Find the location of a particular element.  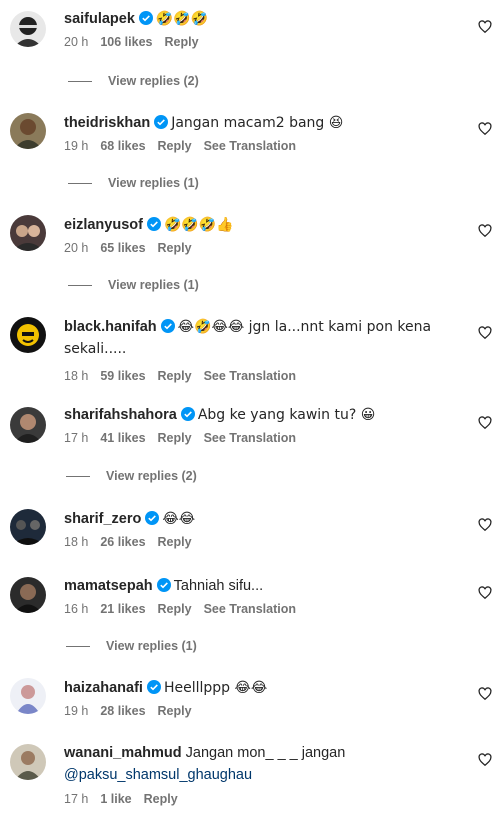

comment-username: sharifahshahora is located at coordinates (120, 415).